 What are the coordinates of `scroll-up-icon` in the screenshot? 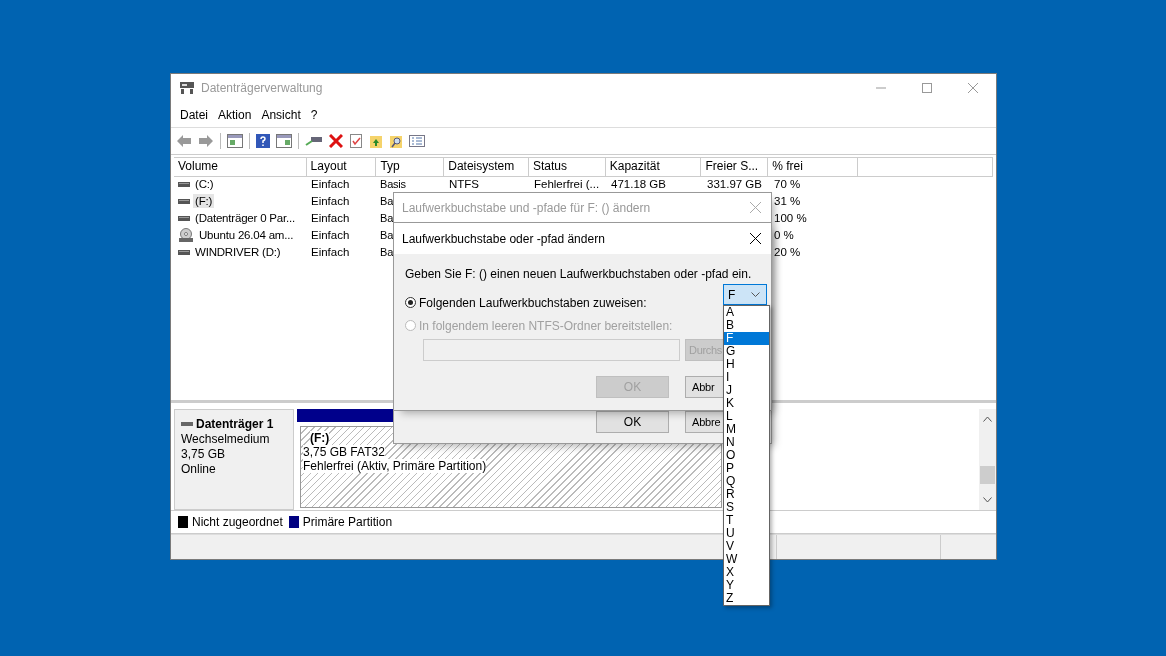 It's located at (987, 419).